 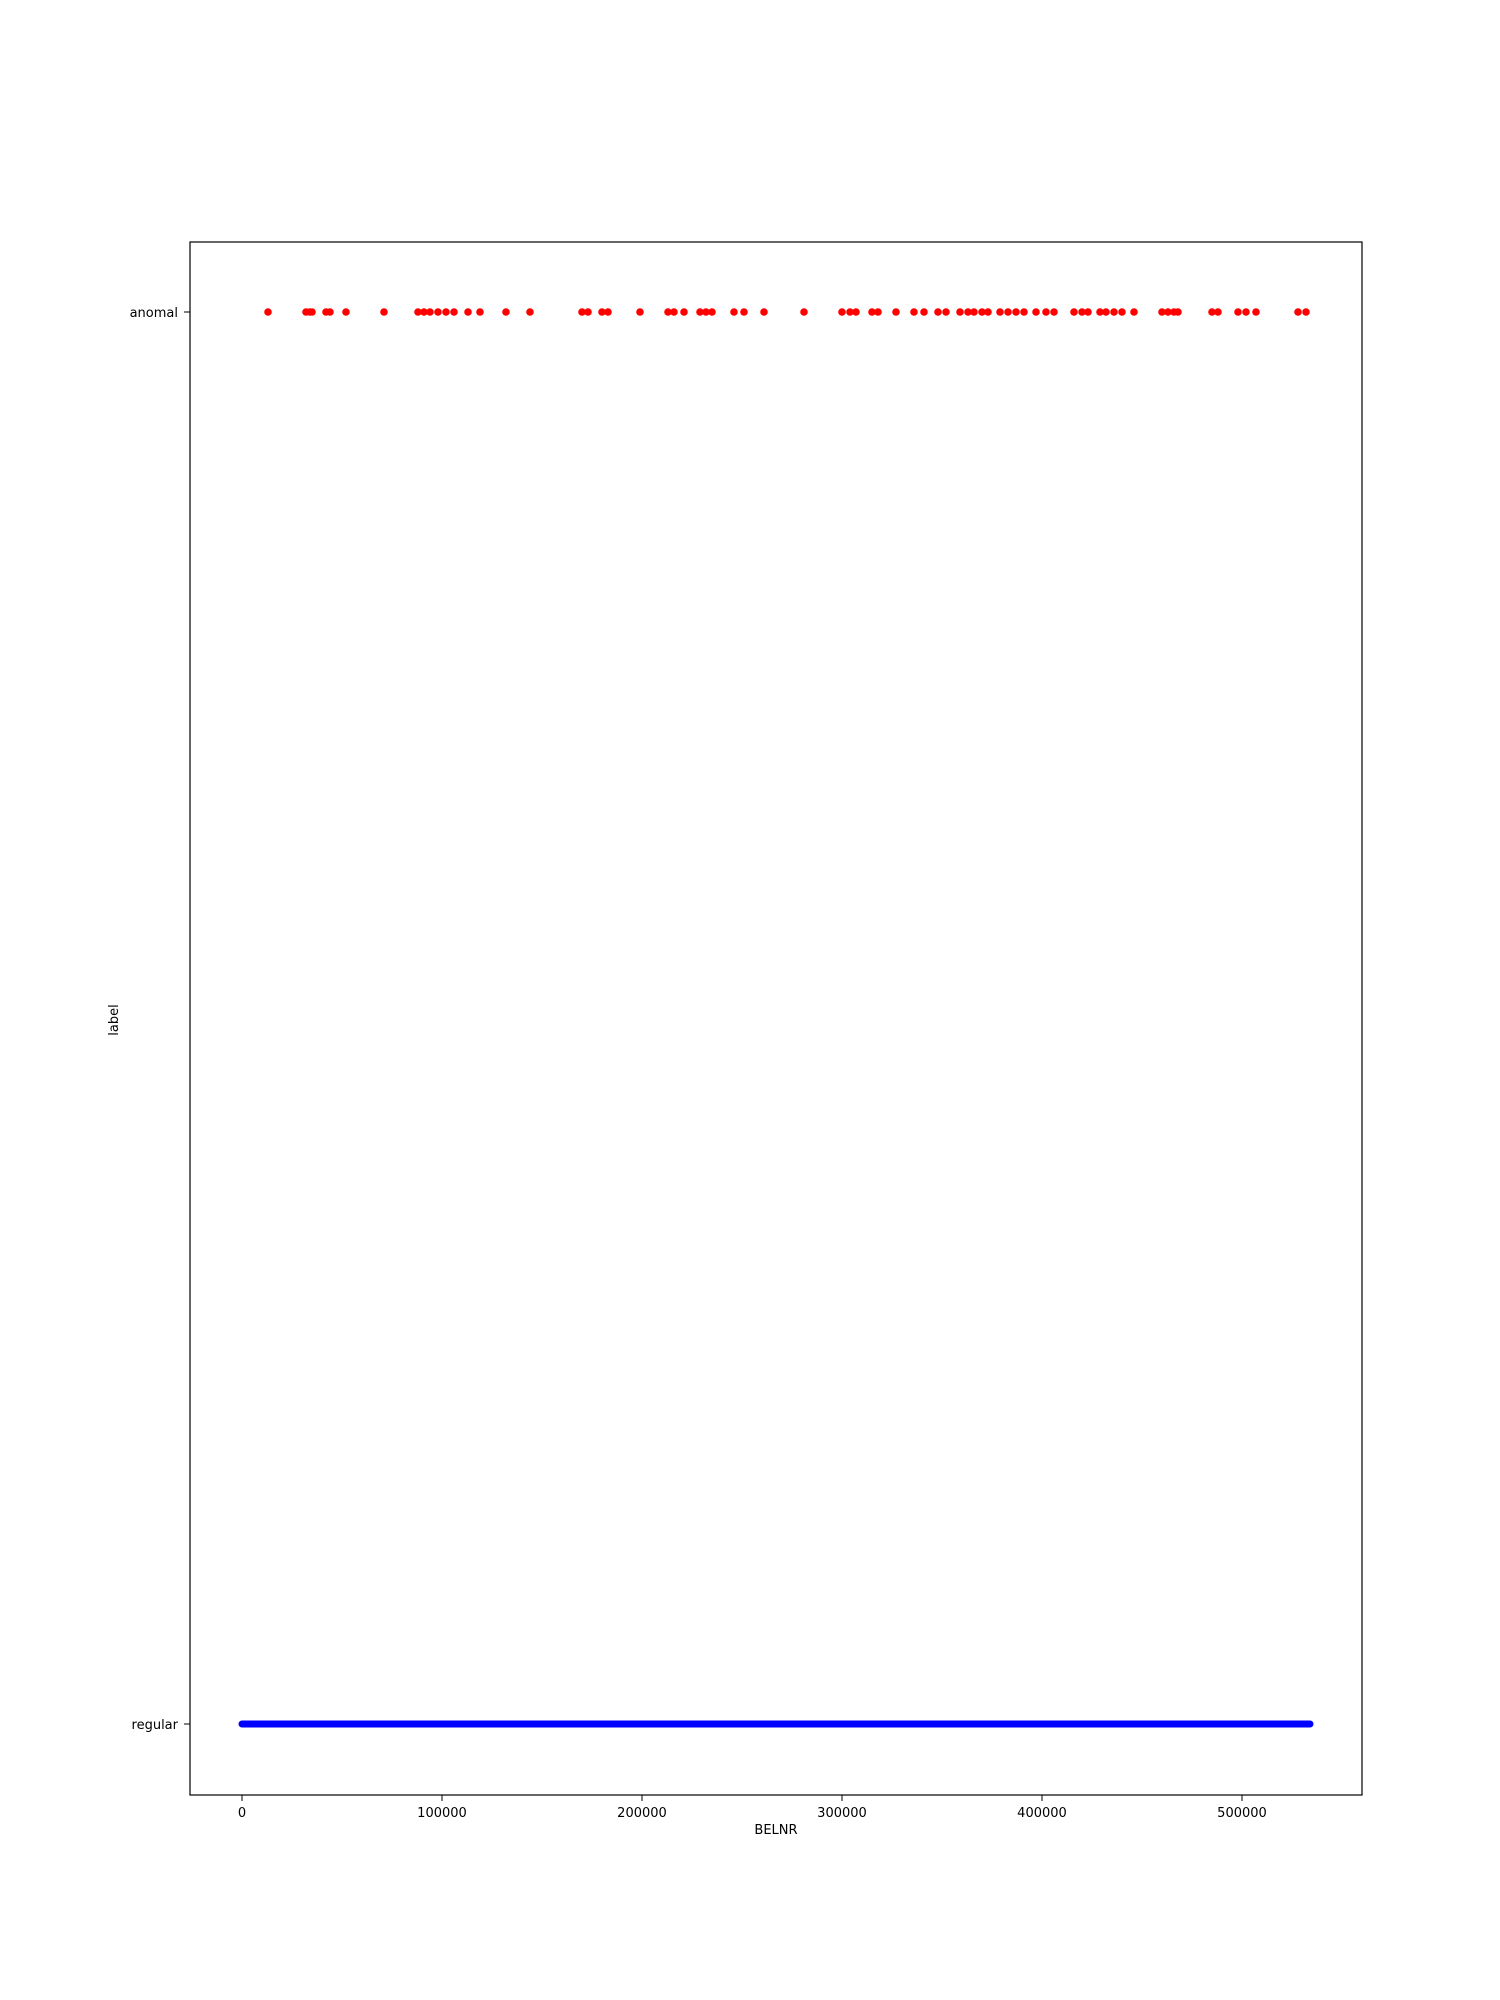 What do you see at coordinates (242, 1813) in the screenshot?
I see `x-tick-label: 0` at bounding box center [242, 1813].